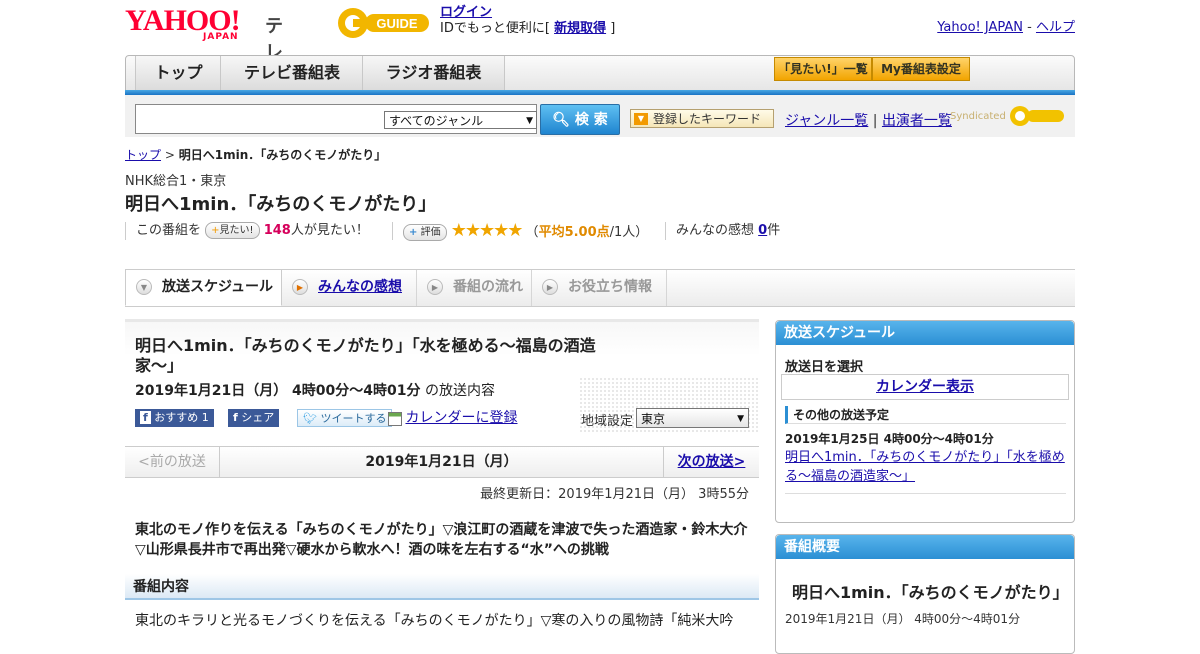 The height and width of the screenshot is (654, 1200). What do you see at coordinates (178, 73) in the screenshot?
I see `nav-tab-top: トップ` at bounding box center [178, 73].